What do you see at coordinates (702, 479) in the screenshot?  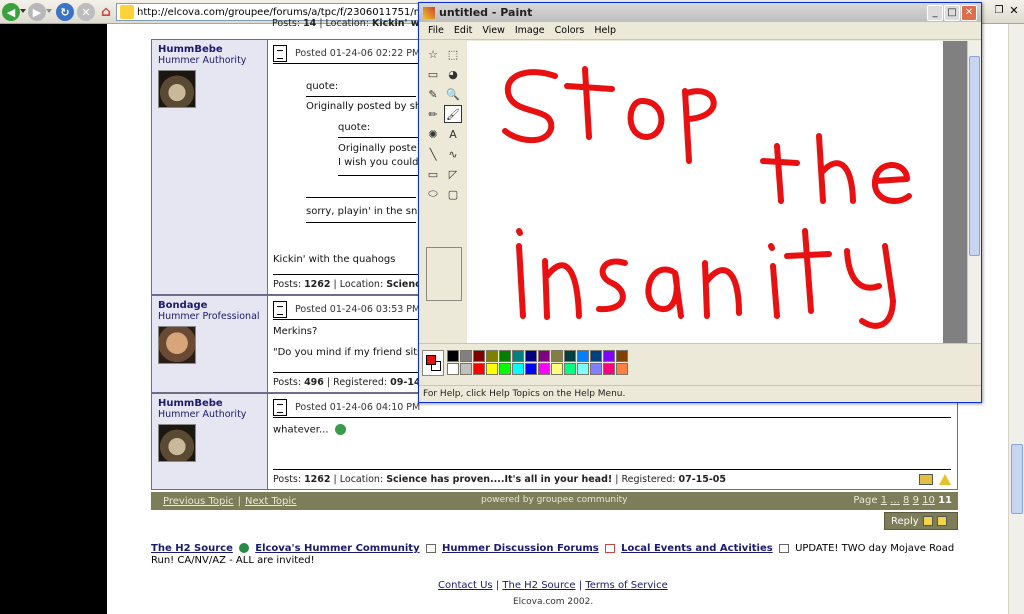 I see `registered-value: 07-15-05` at bounding box center [702, 479].